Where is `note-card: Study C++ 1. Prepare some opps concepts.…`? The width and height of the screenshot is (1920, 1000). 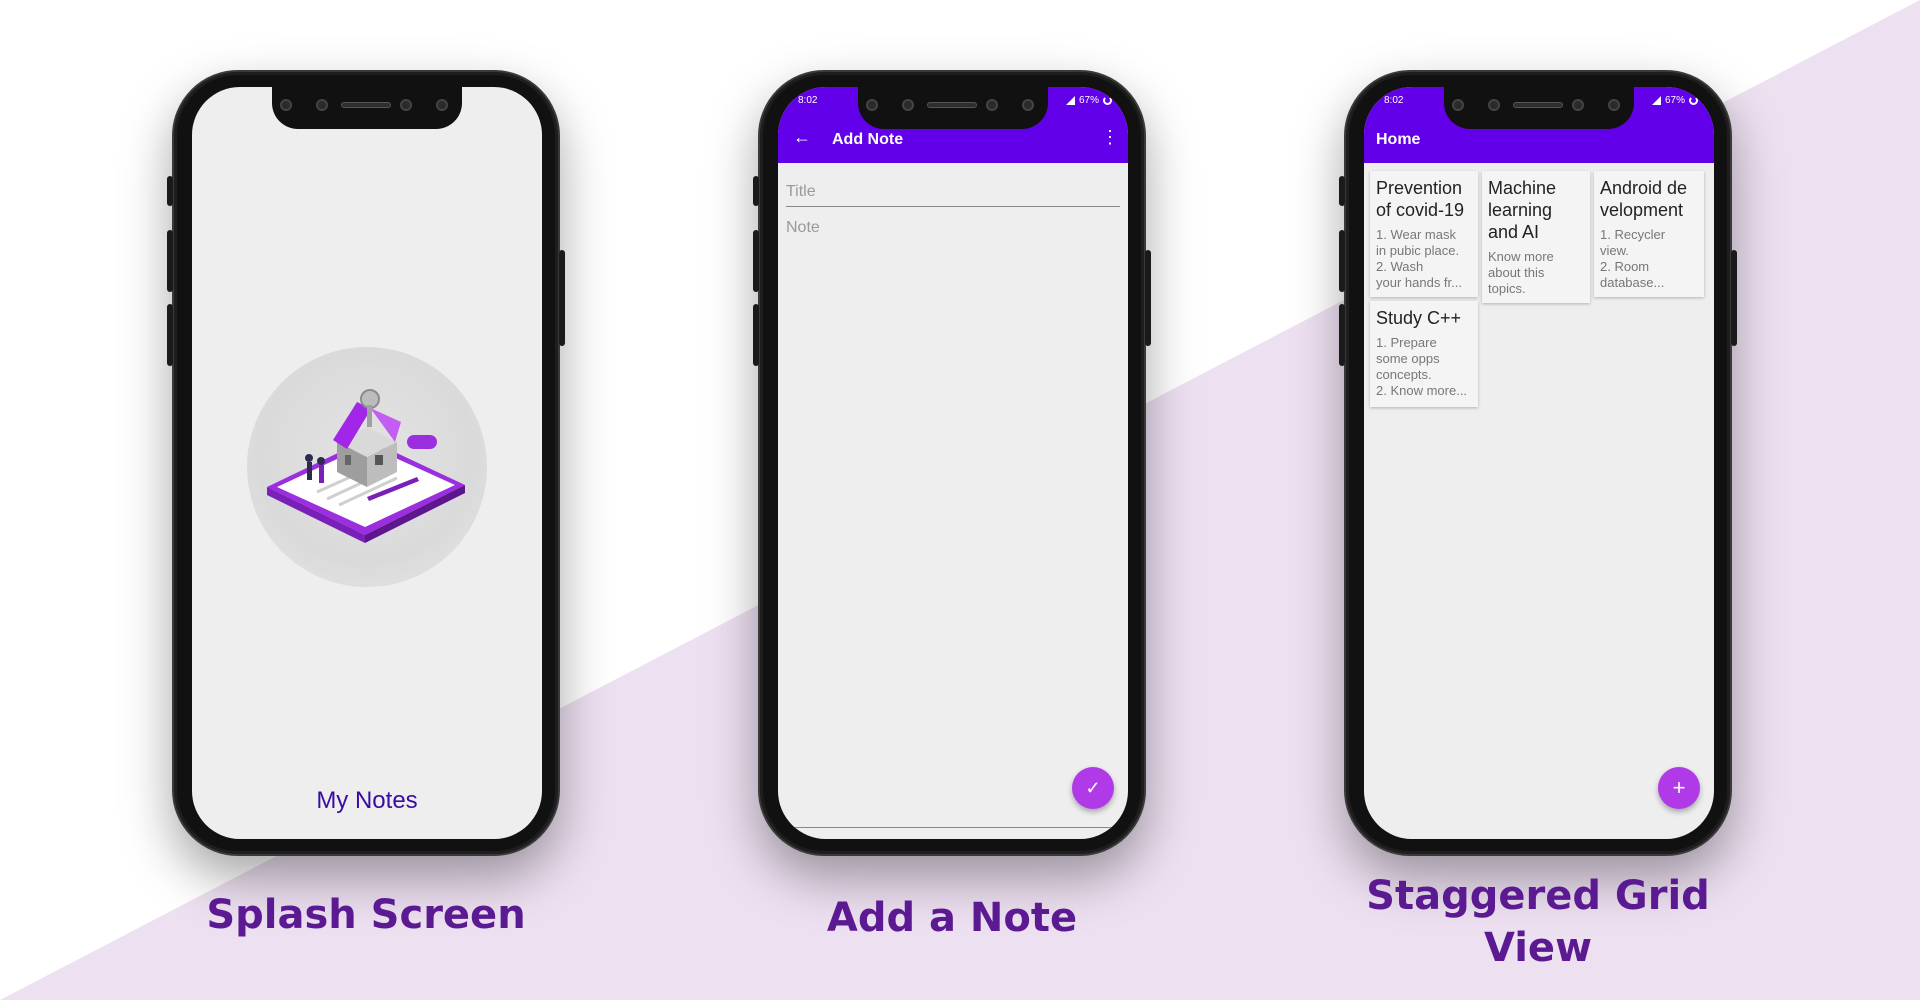 note-card: Study C++ 1. Prepare some opps concepts.… is located at coordinates (1424, 354).